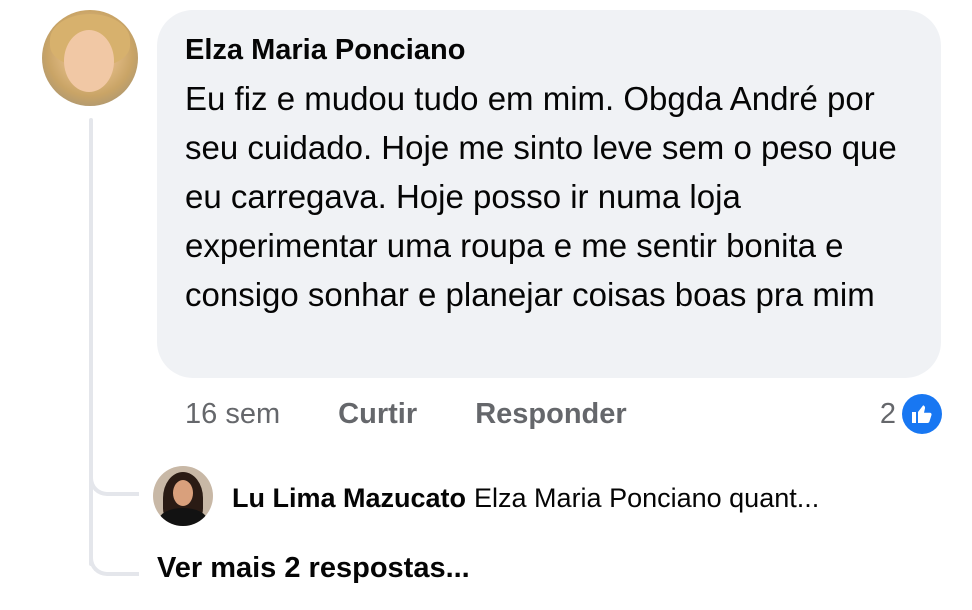 This screenshot has height=610, width=972. Describe the element at coordinates (183, 496) in the screenshot. I see `reply-avatar` at that location.